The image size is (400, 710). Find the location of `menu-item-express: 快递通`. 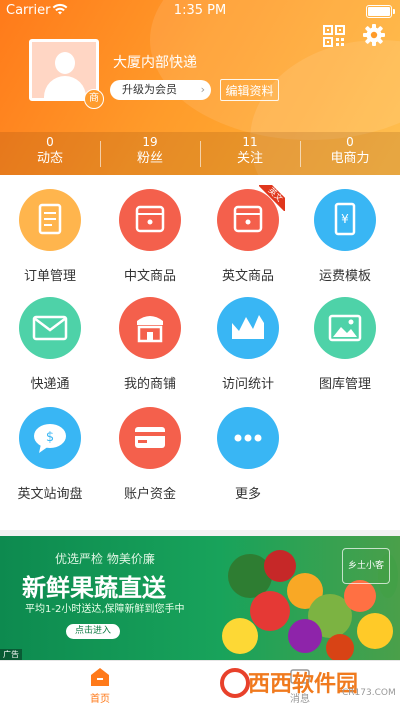

menu-item-express: 快递通 is located at coordinates (50, 344).